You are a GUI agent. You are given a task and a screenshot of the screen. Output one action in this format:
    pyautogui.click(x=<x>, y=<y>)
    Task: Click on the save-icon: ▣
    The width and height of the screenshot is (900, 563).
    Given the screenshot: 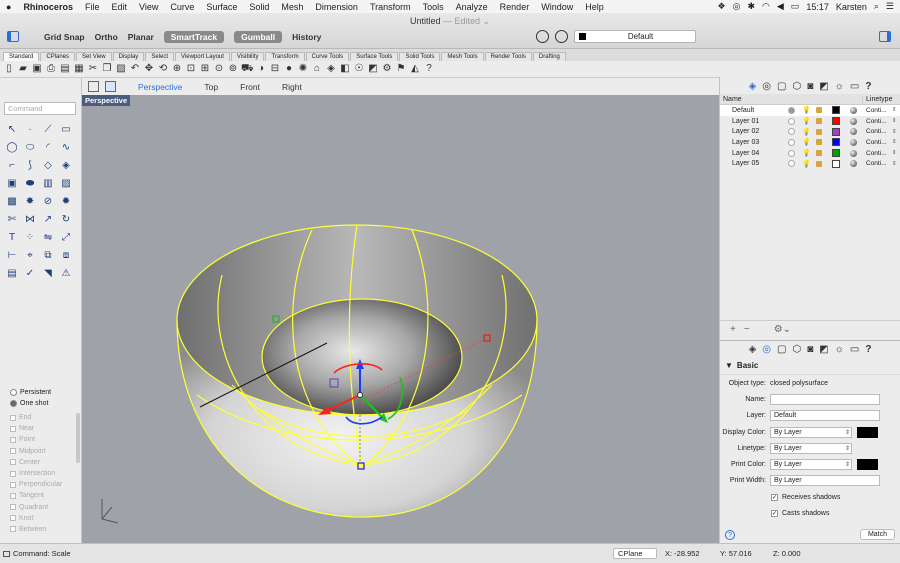 What is the action you would take?
    pyautogui.click(x=37, y=69)
    